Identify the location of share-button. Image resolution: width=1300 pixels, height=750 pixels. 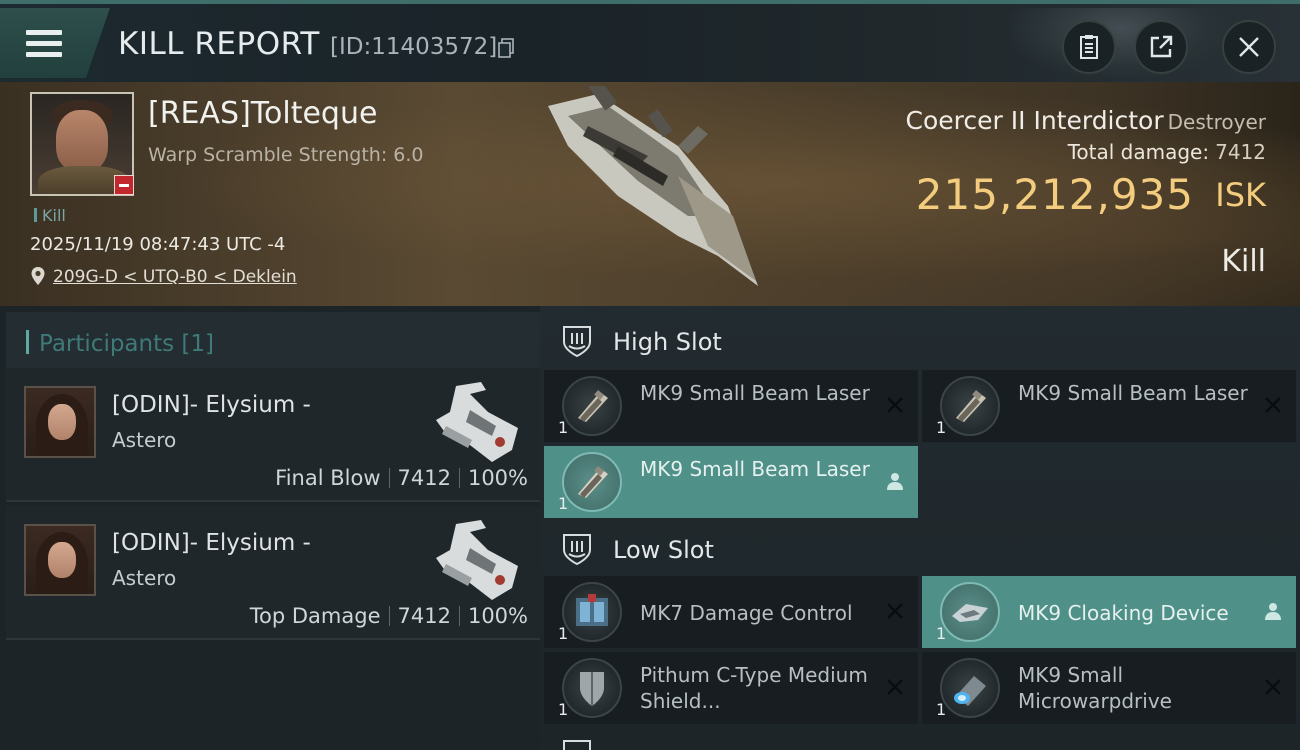
(1161, 47).